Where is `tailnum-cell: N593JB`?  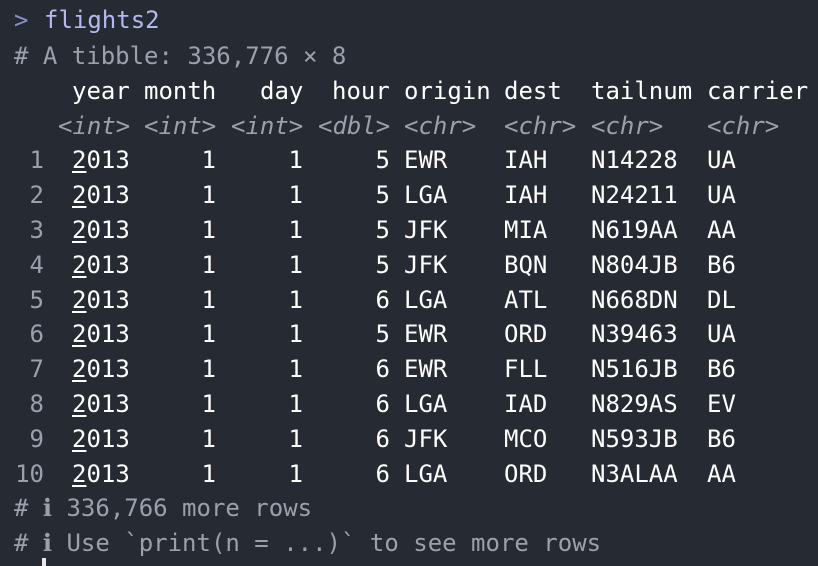 tailnum-cell: N593JB is located at coordinates (634, 439).